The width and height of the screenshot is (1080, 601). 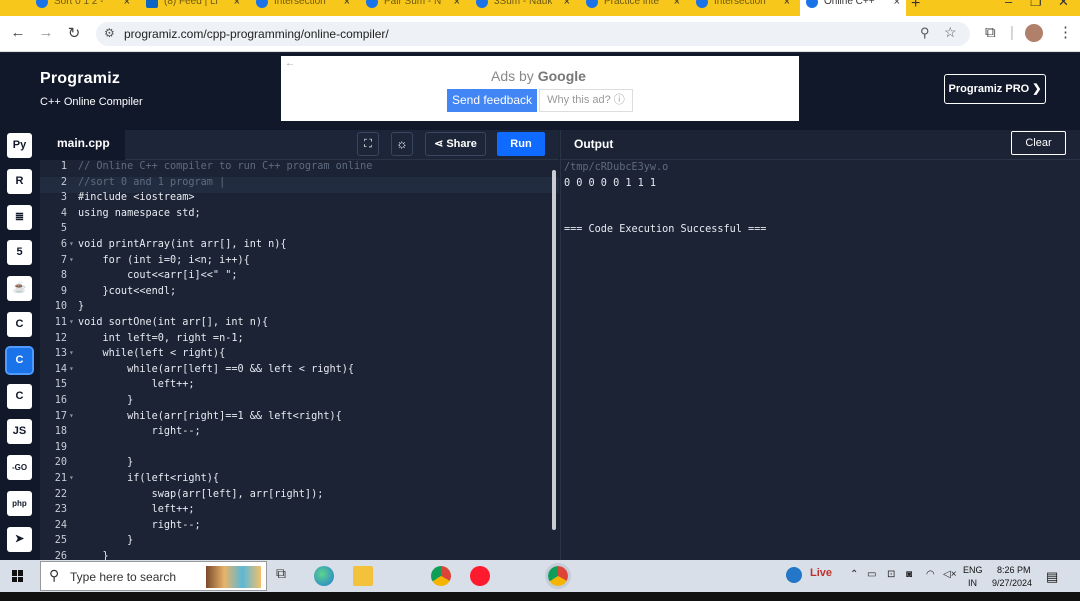 I want to click on edge-icon, so click(x=324, y=576).